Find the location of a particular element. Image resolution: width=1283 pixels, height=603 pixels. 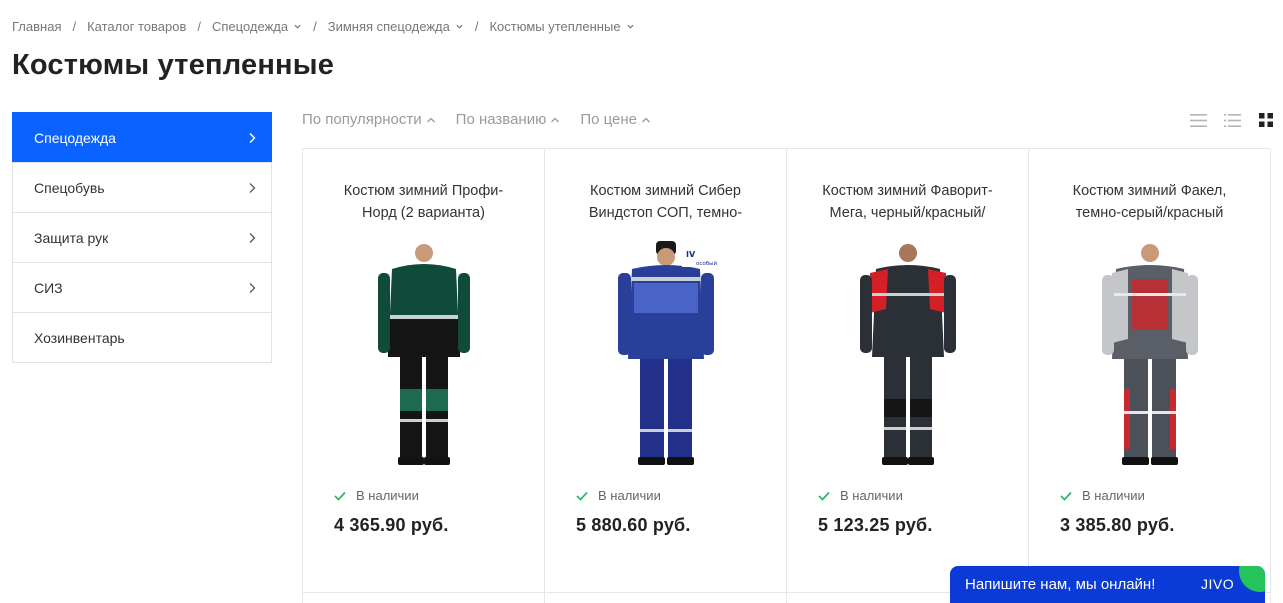

sidebar-item-ppe: СИЗ is located at coordinates (142, 287).